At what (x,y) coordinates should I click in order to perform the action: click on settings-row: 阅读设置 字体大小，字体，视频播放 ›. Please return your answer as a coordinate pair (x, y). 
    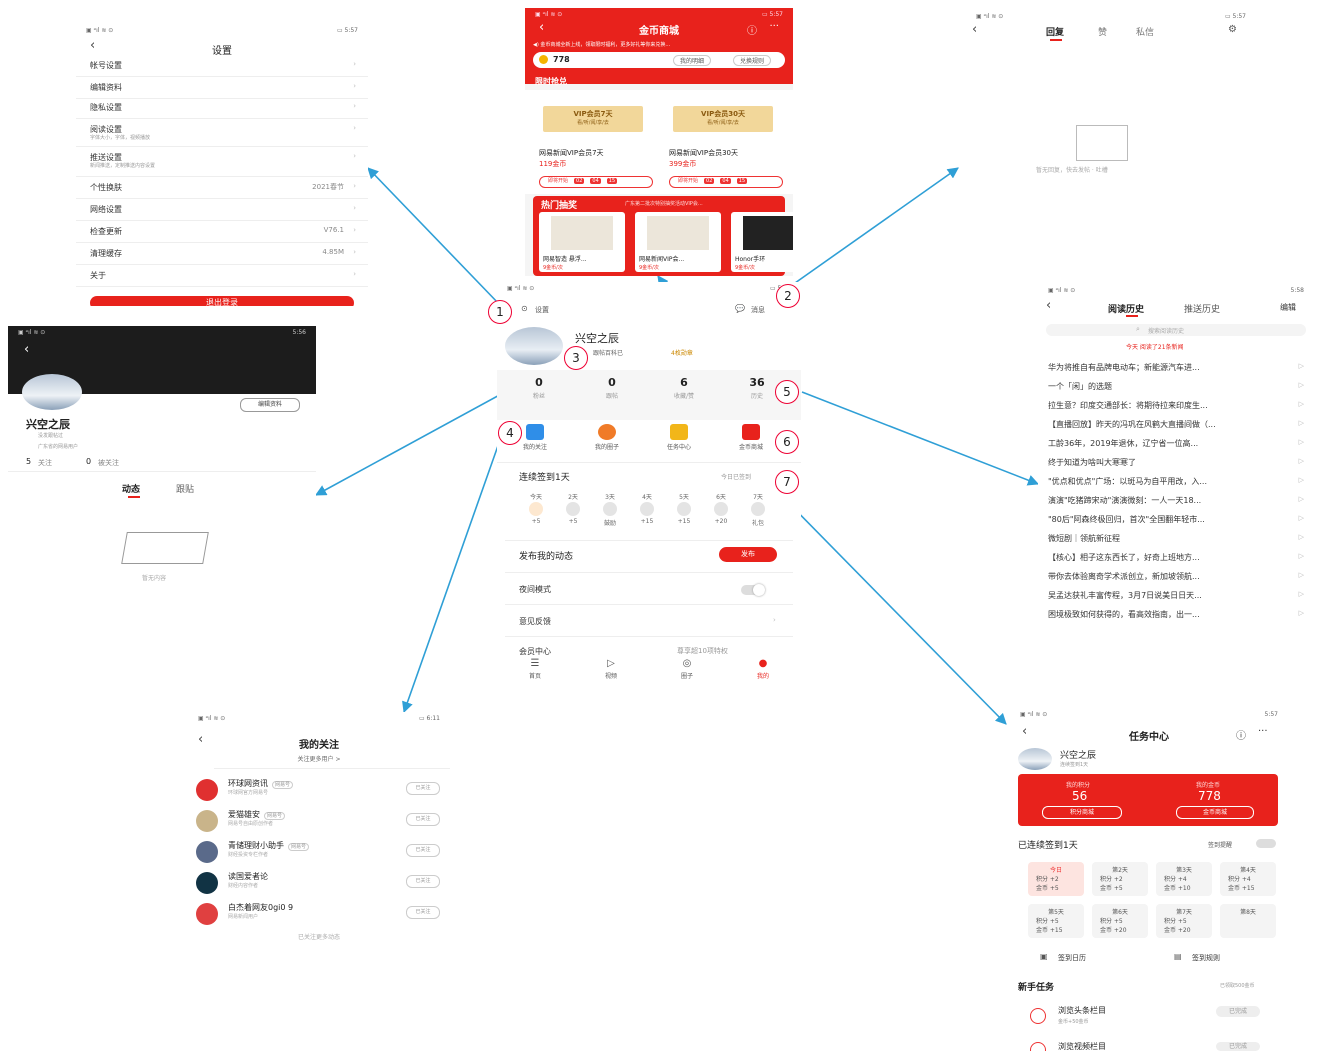
    Looking at the image, I should click on (222, 133).